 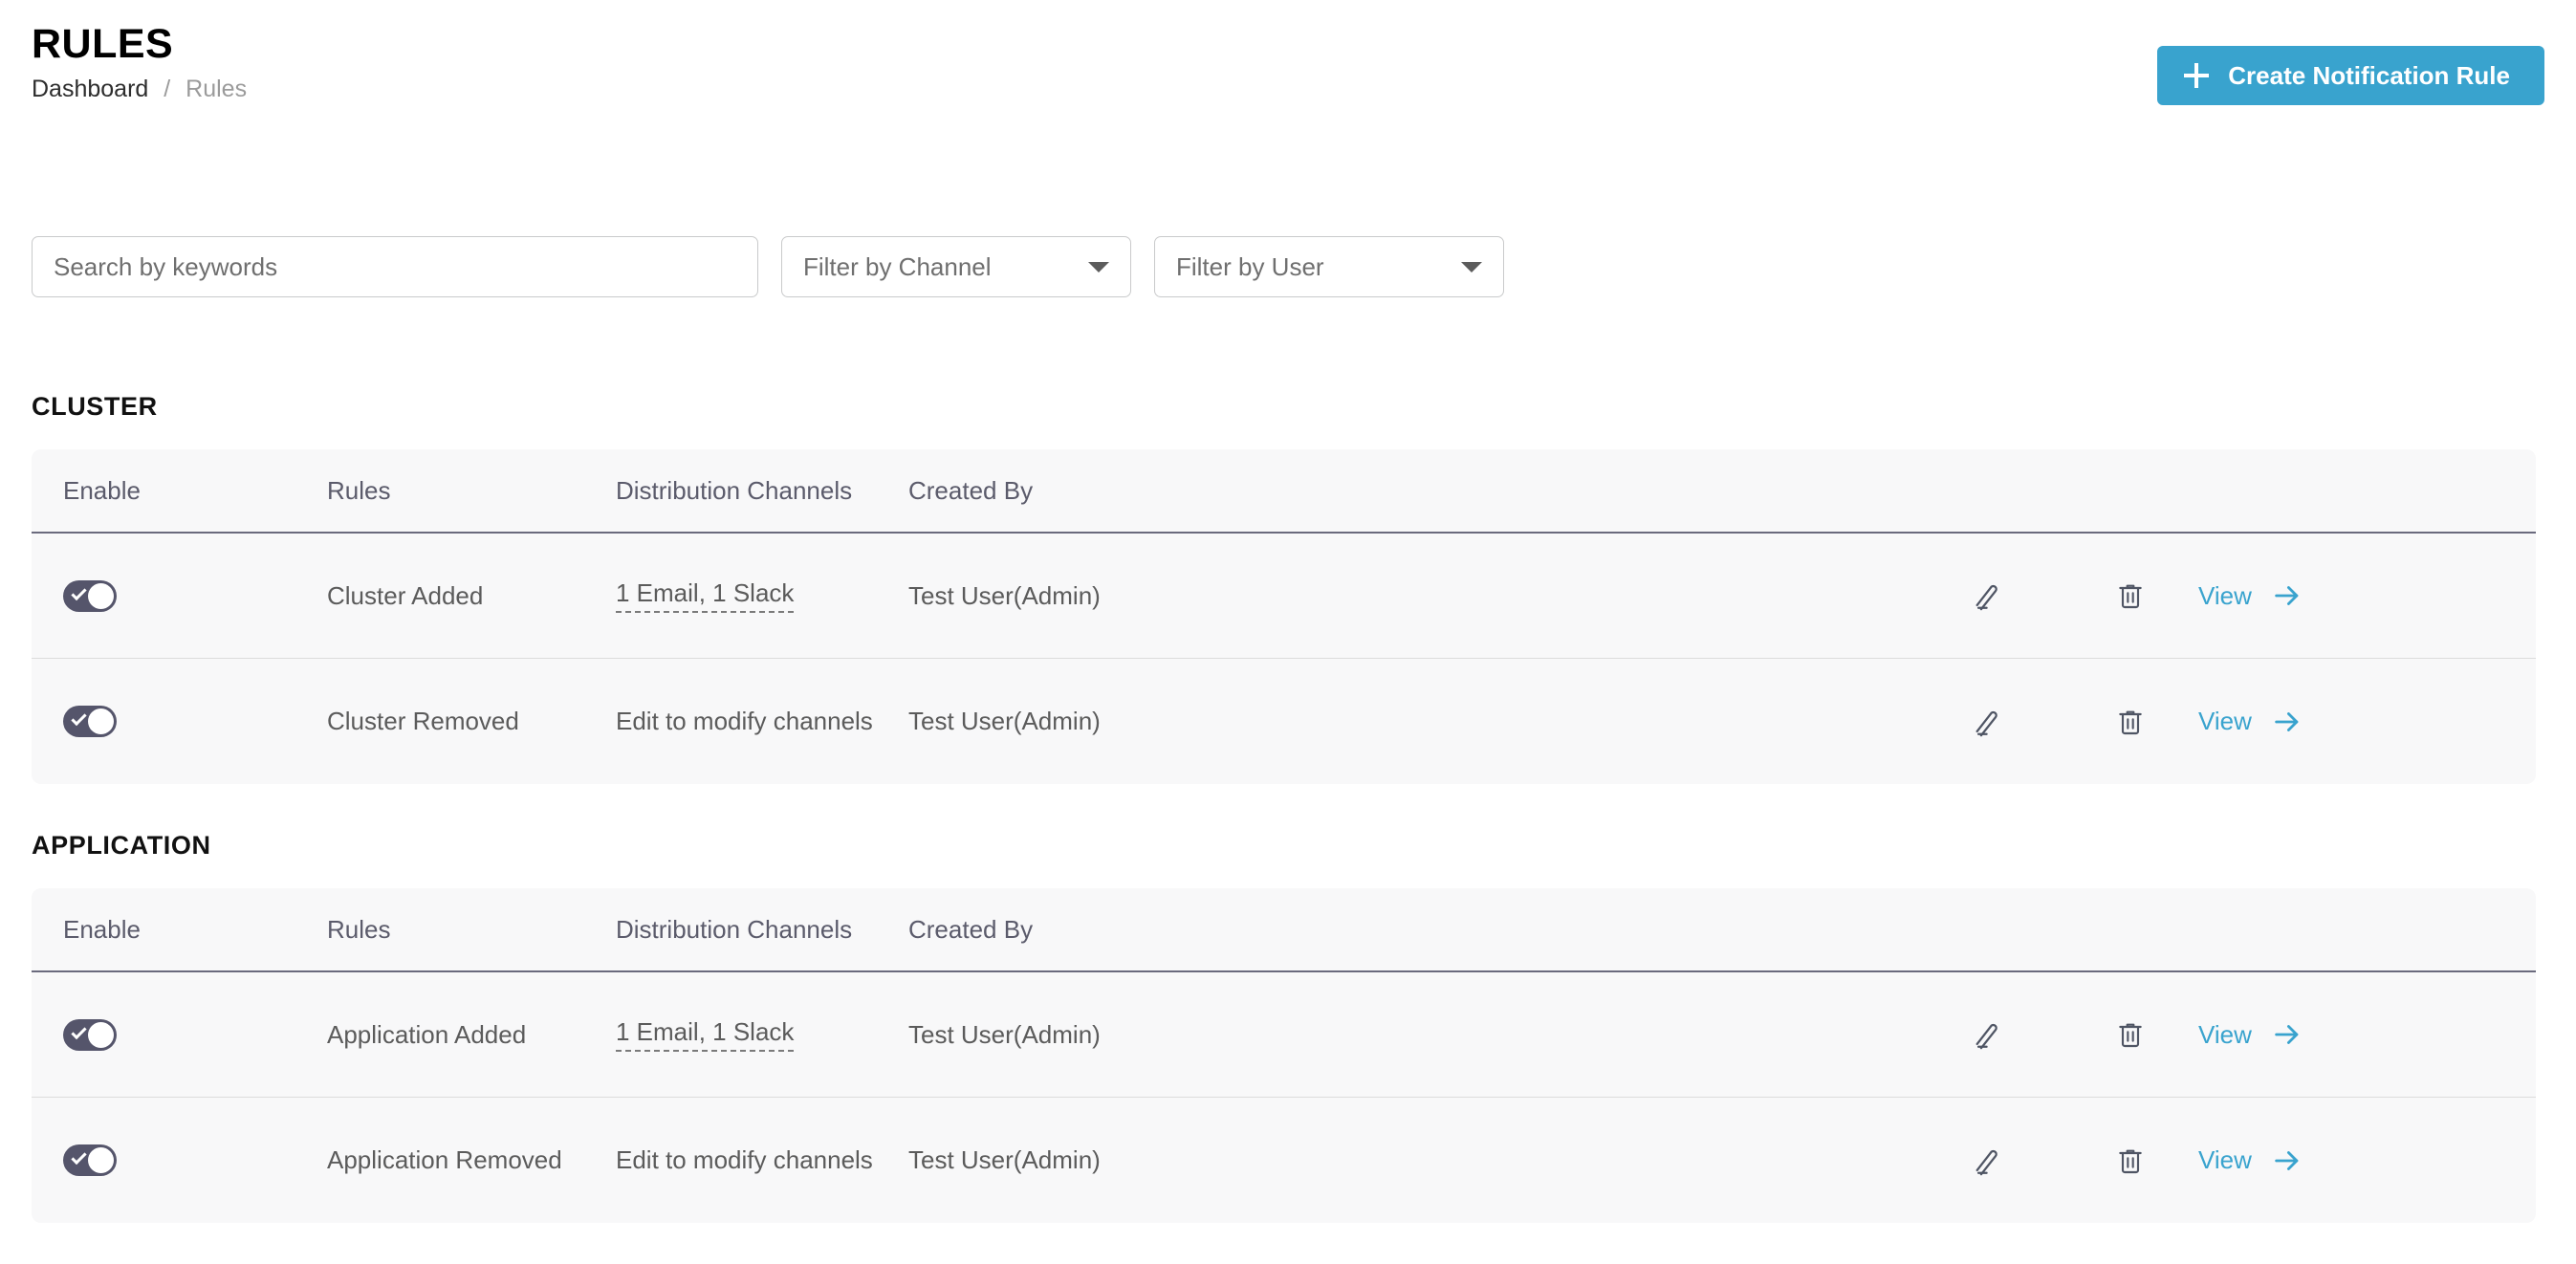 I want to click on filter-by-channel-select: Filter by Channel, so click(x=956, y=266).